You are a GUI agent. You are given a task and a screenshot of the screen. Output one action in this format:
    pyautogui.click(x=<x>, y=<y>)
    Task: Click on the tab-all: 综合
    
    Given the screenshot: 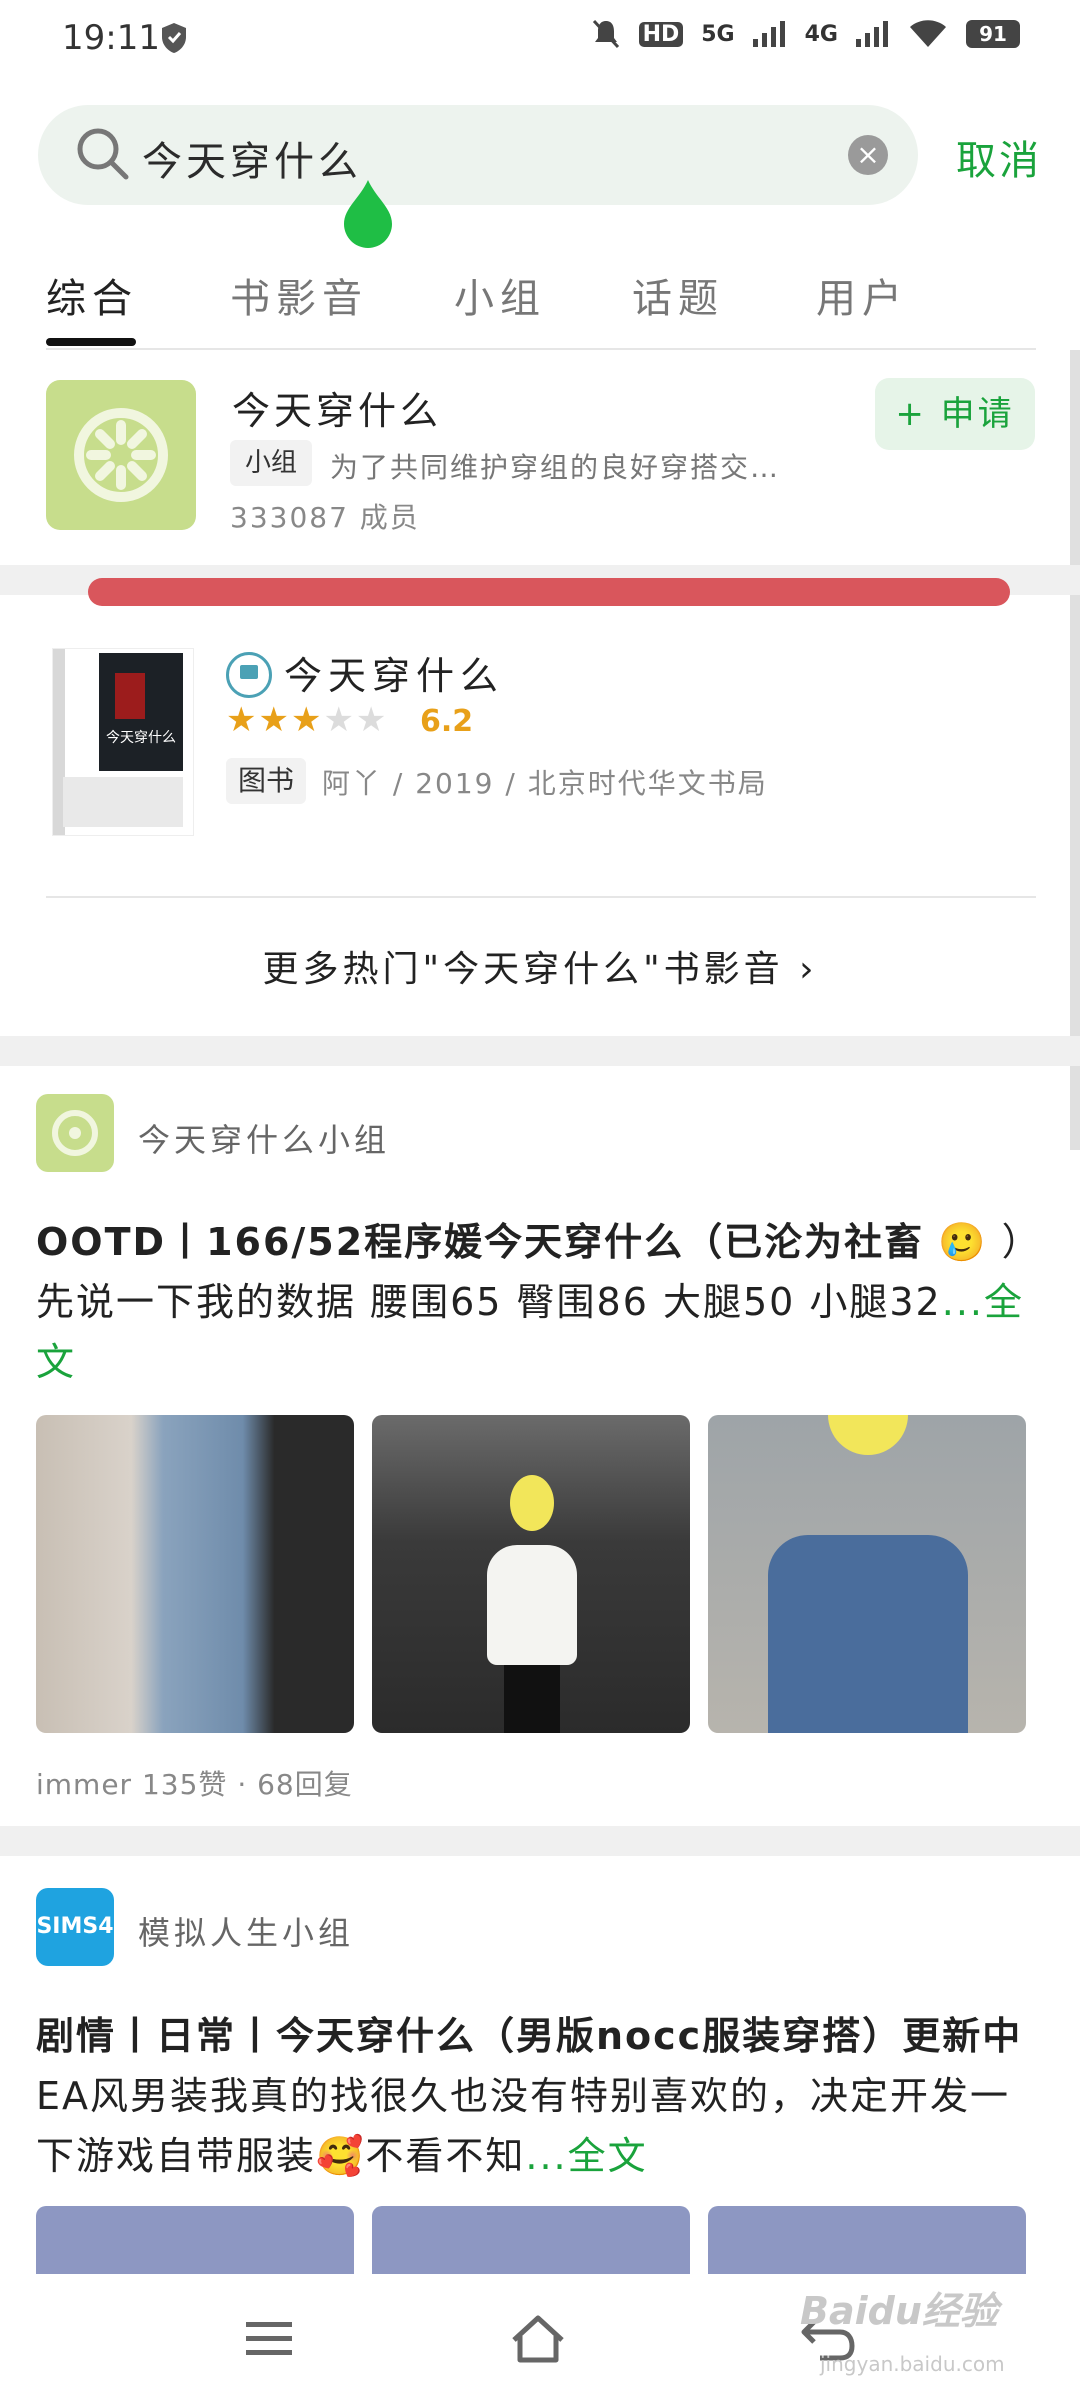 What is the action you would take?
    pyautogui.click(x=92, y=295)
    